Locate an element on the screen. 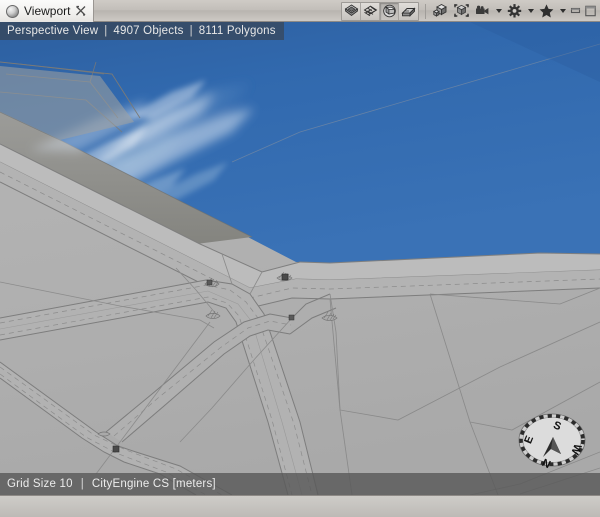  bookmarks-dropdown-arrow is located at coordinates (562, 11).